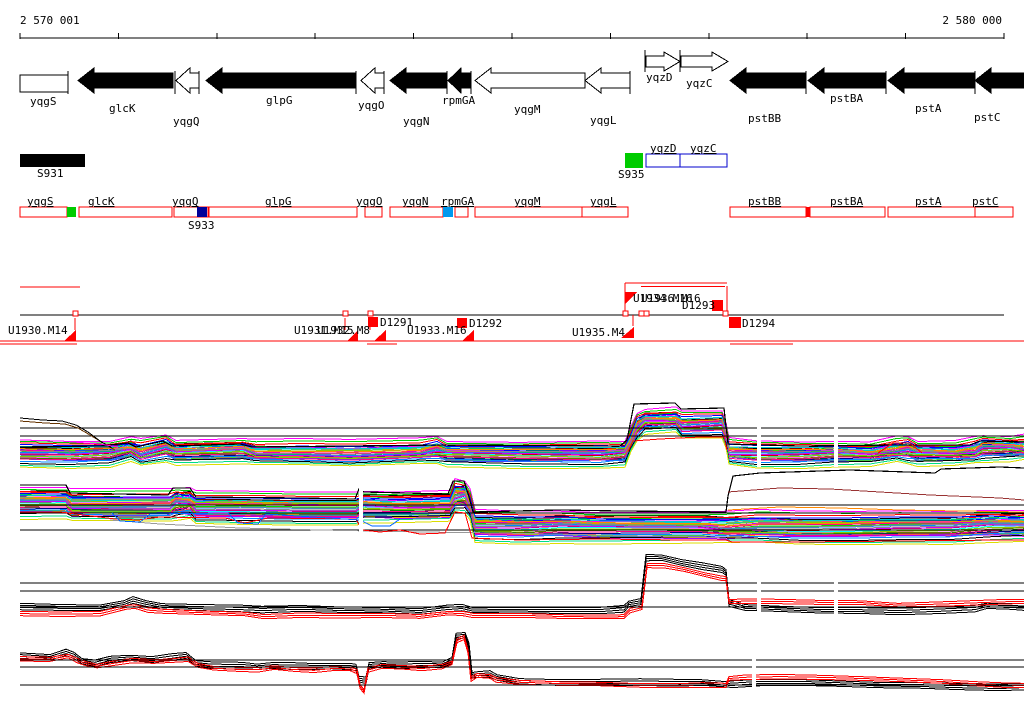  Describe the element at coordinates (186, 121) in the screenshot. I see `gene-label-yqgQ: yqgQ` at that location.